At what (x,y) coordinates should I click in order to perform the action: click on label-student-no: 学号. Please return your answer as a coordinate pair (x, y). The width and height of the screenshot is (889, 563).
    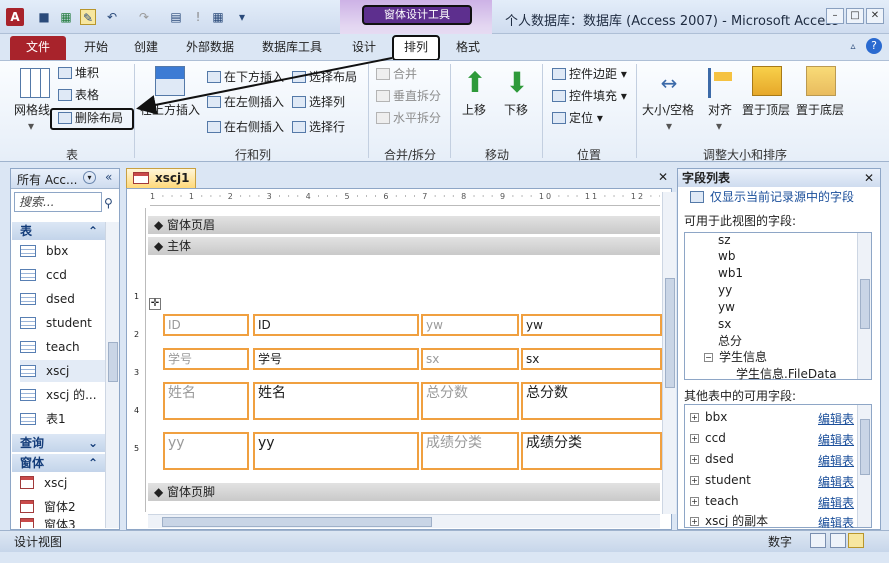
    Looking at the image, I should click on (206, 359).